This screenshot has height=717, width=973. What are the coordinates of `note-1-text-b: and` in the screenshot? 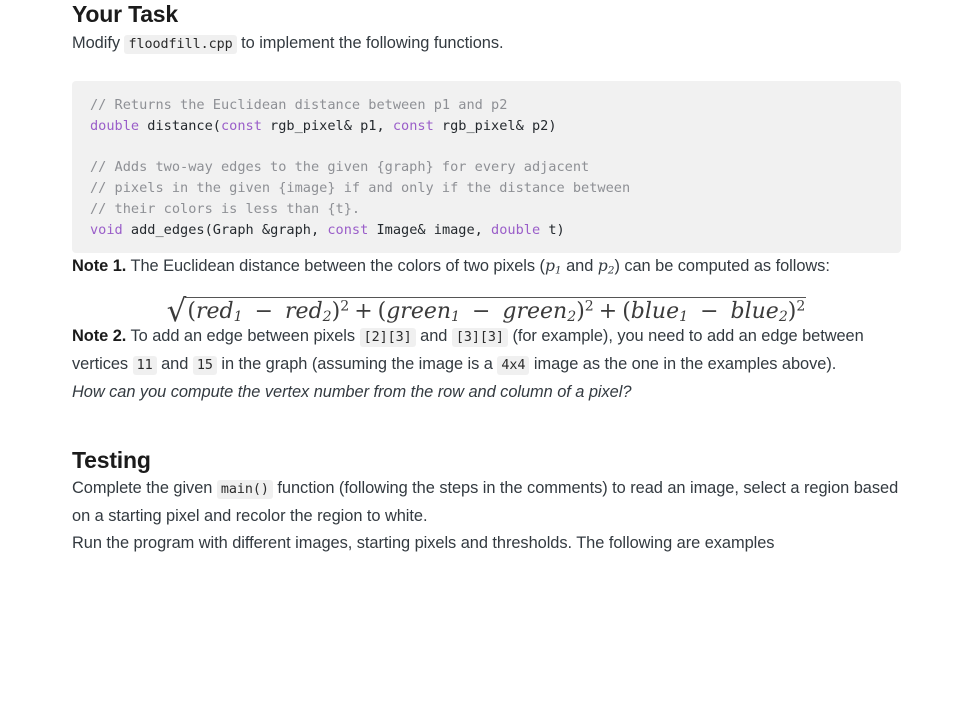 It's located at (579, 266).